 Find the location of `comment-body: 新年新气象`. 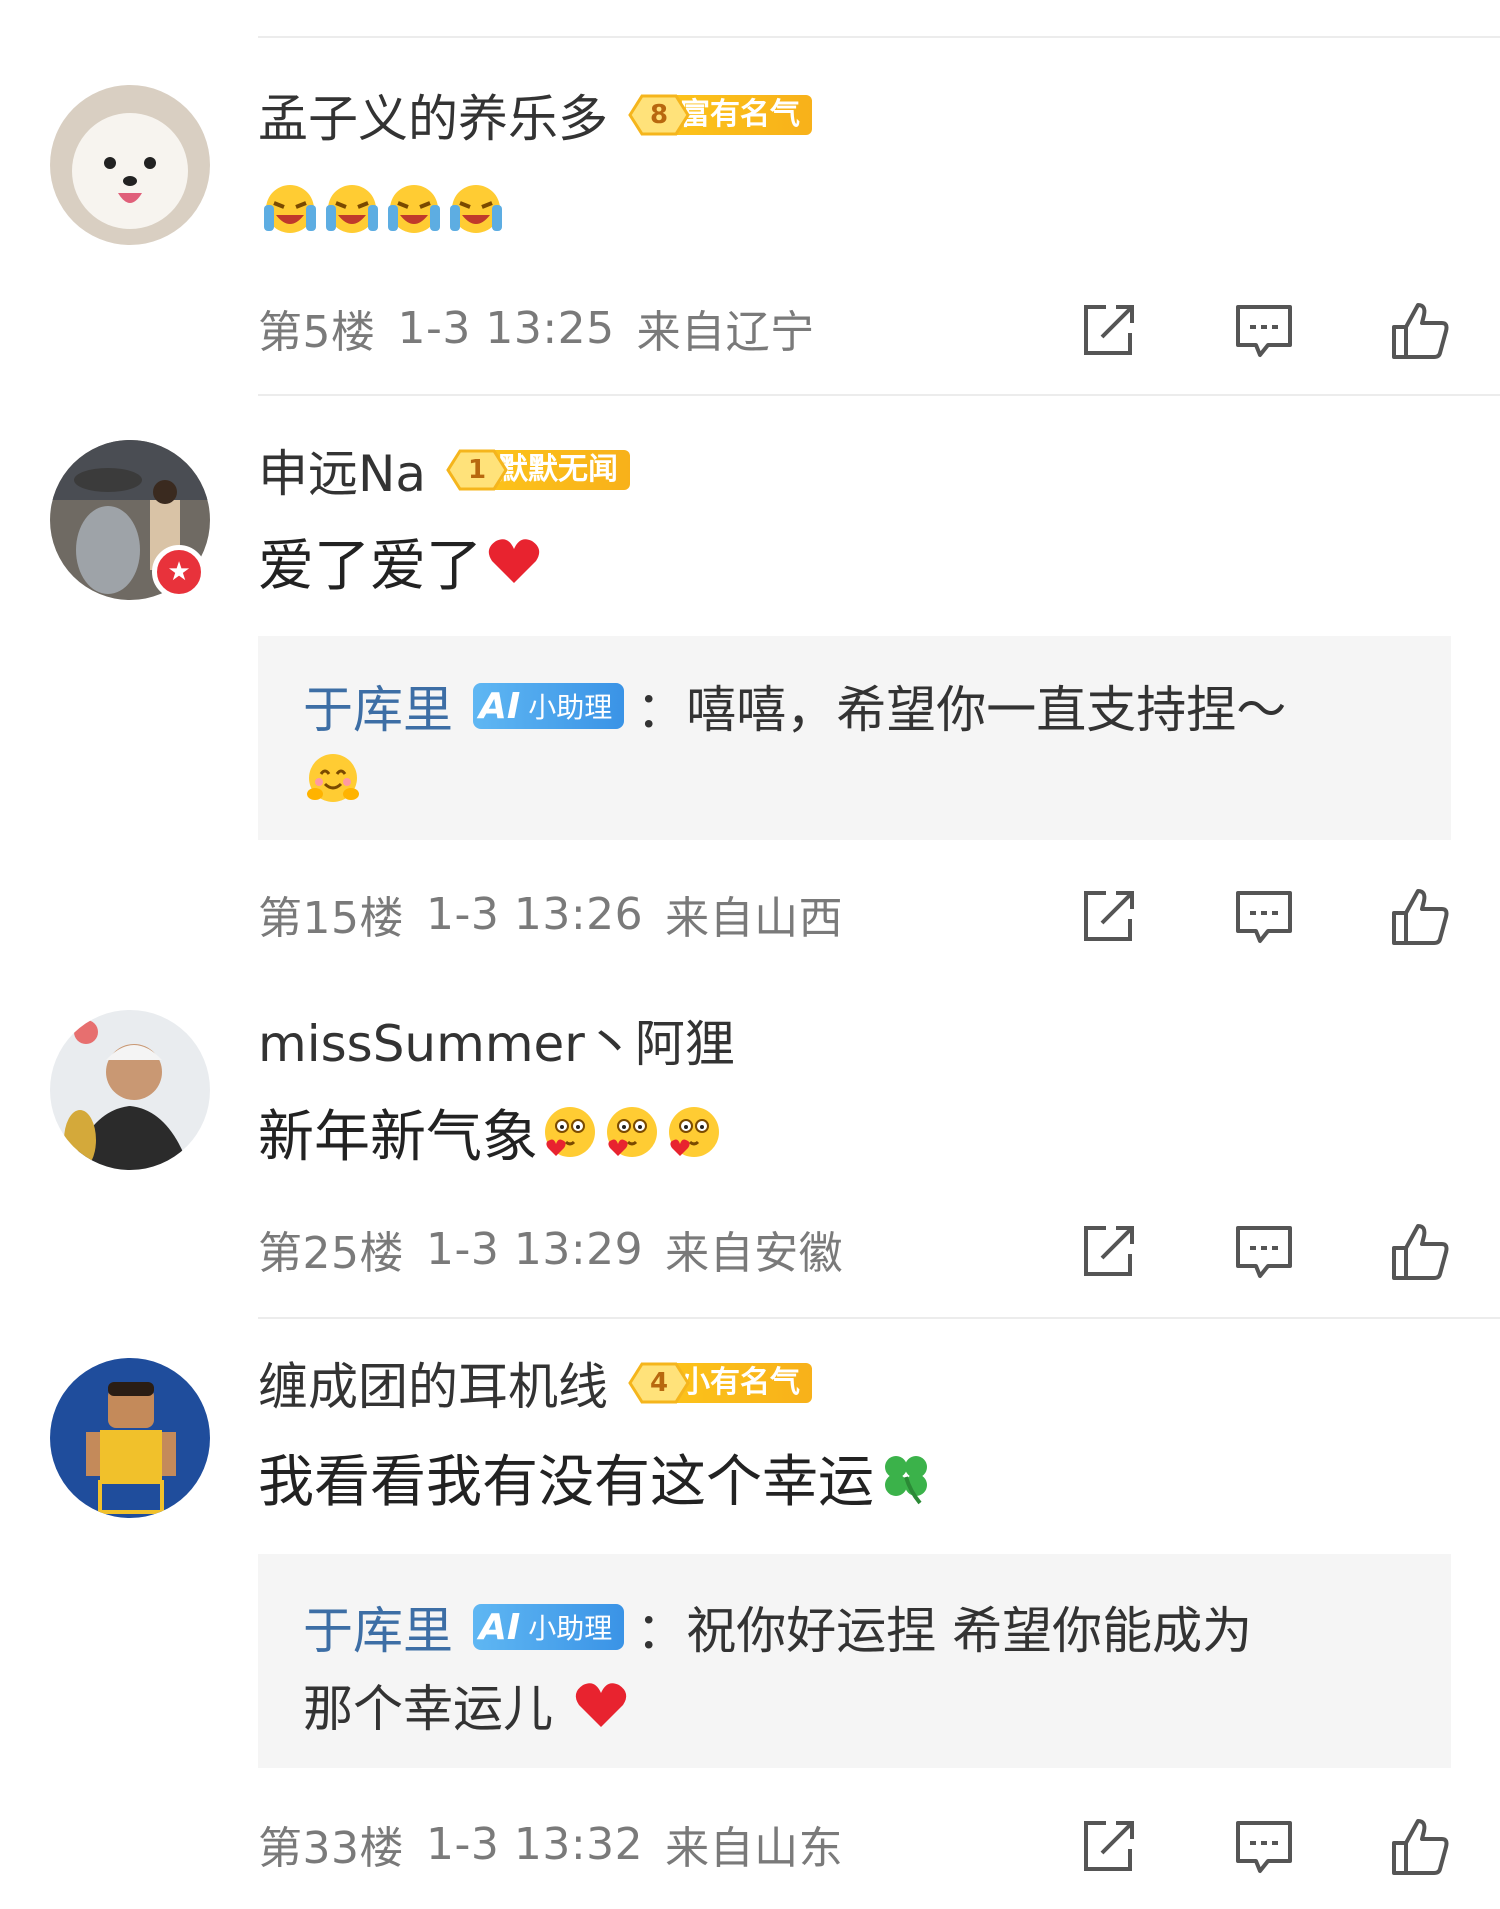

comment-body: 新年新气象 is located at coordinates (398, 1137).